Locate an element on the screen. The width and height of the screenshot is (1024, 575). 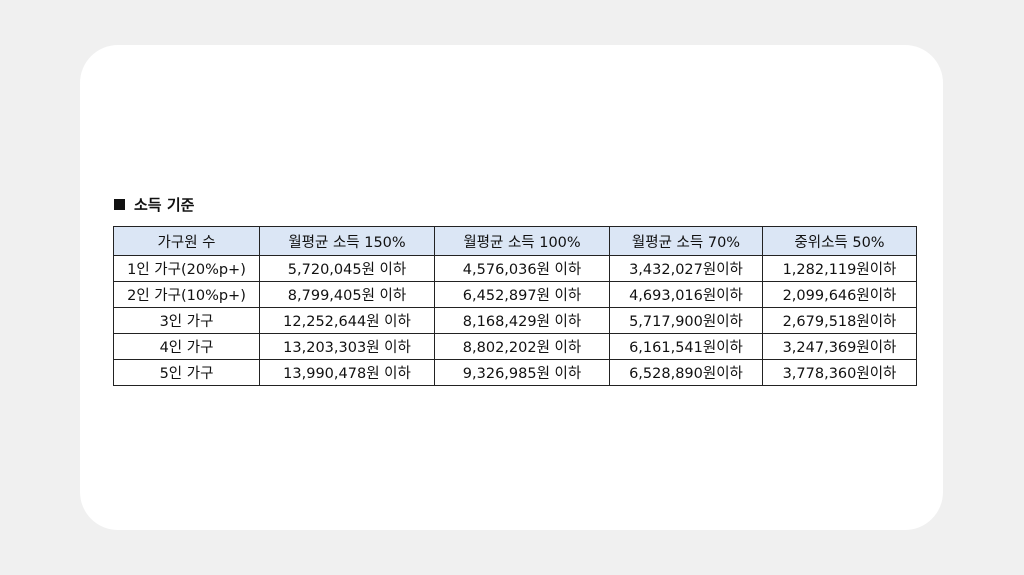
table-cell: 3,778,360원이하 is located at coordinates (839, 372).